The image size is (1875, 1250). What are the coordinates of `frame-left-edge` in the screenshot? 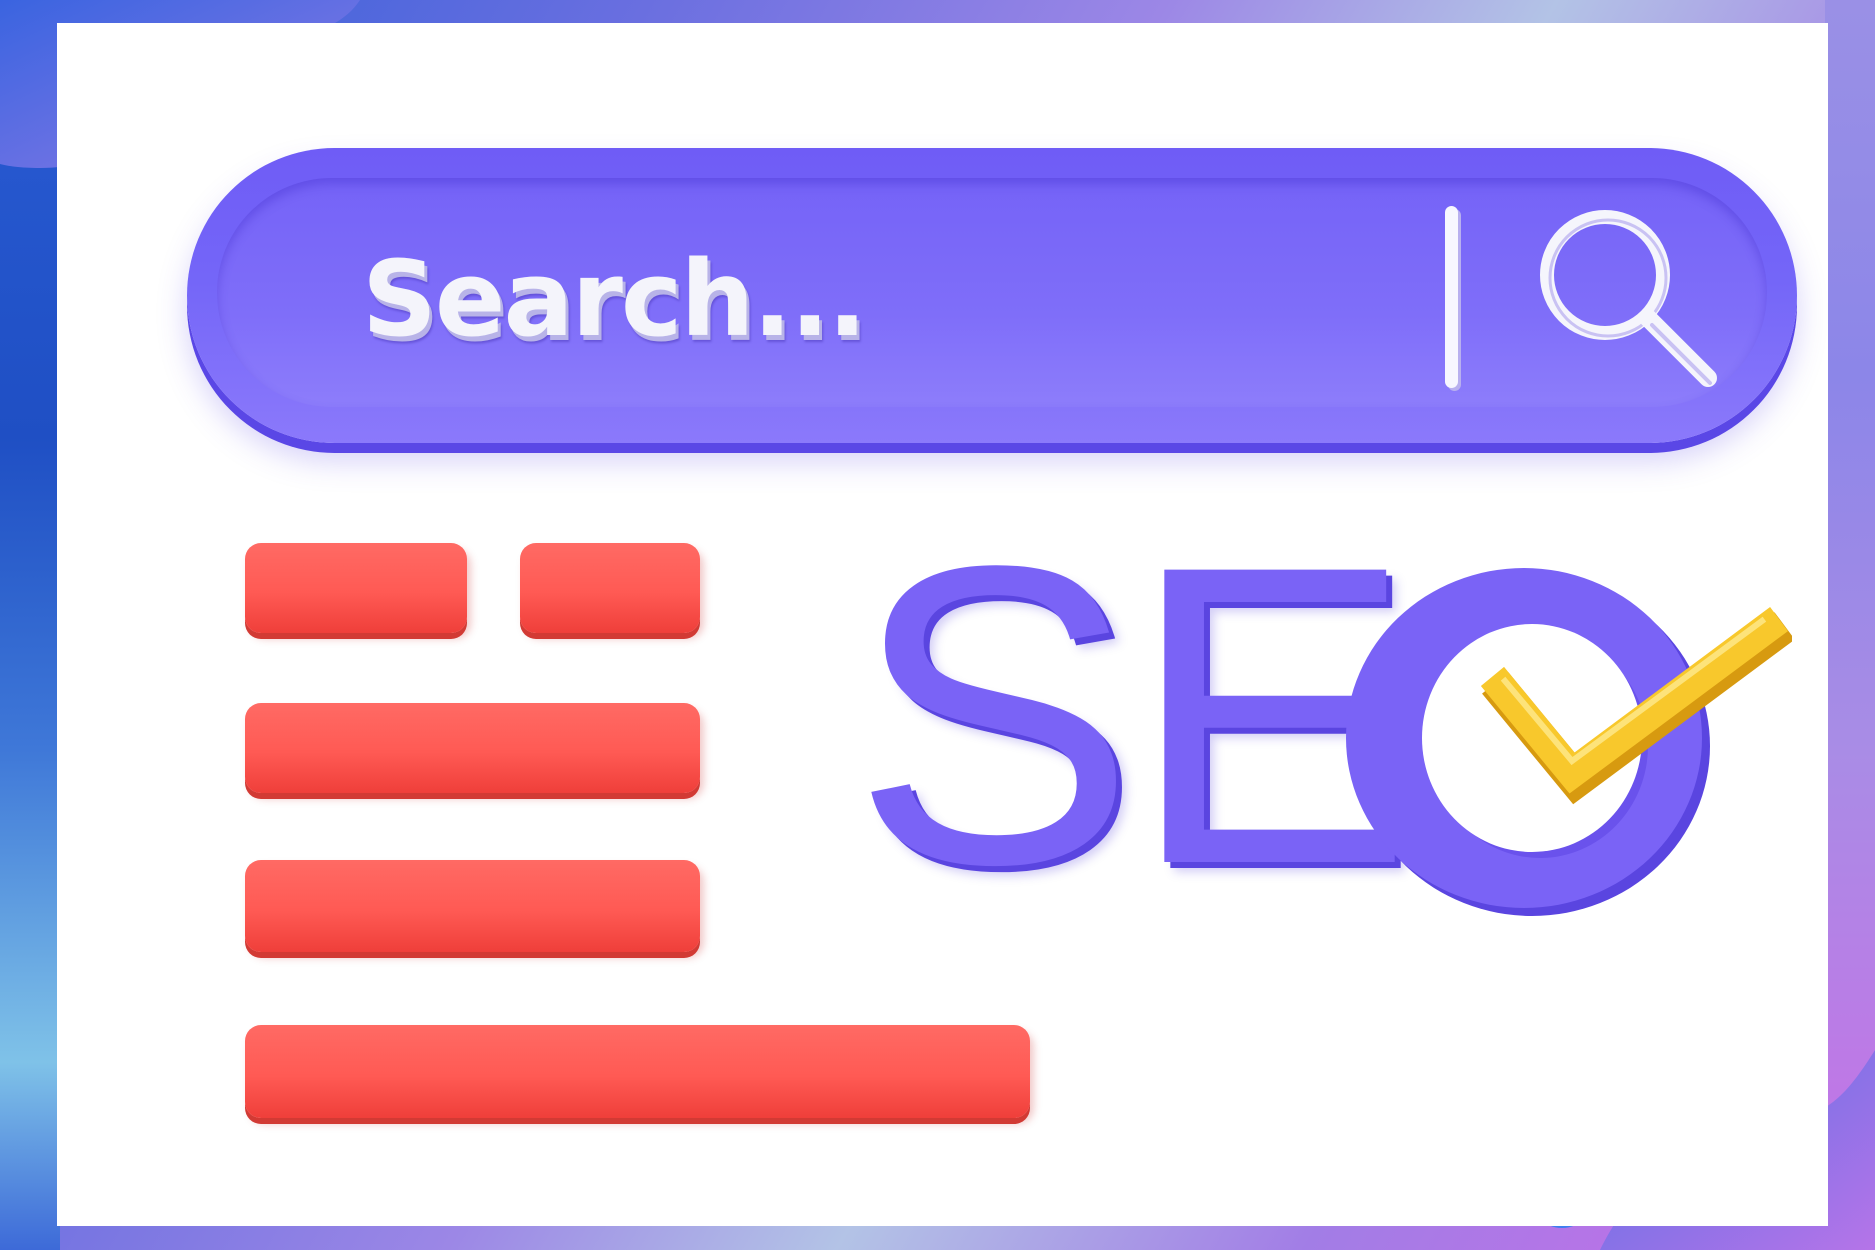 It's located at (30, 625).